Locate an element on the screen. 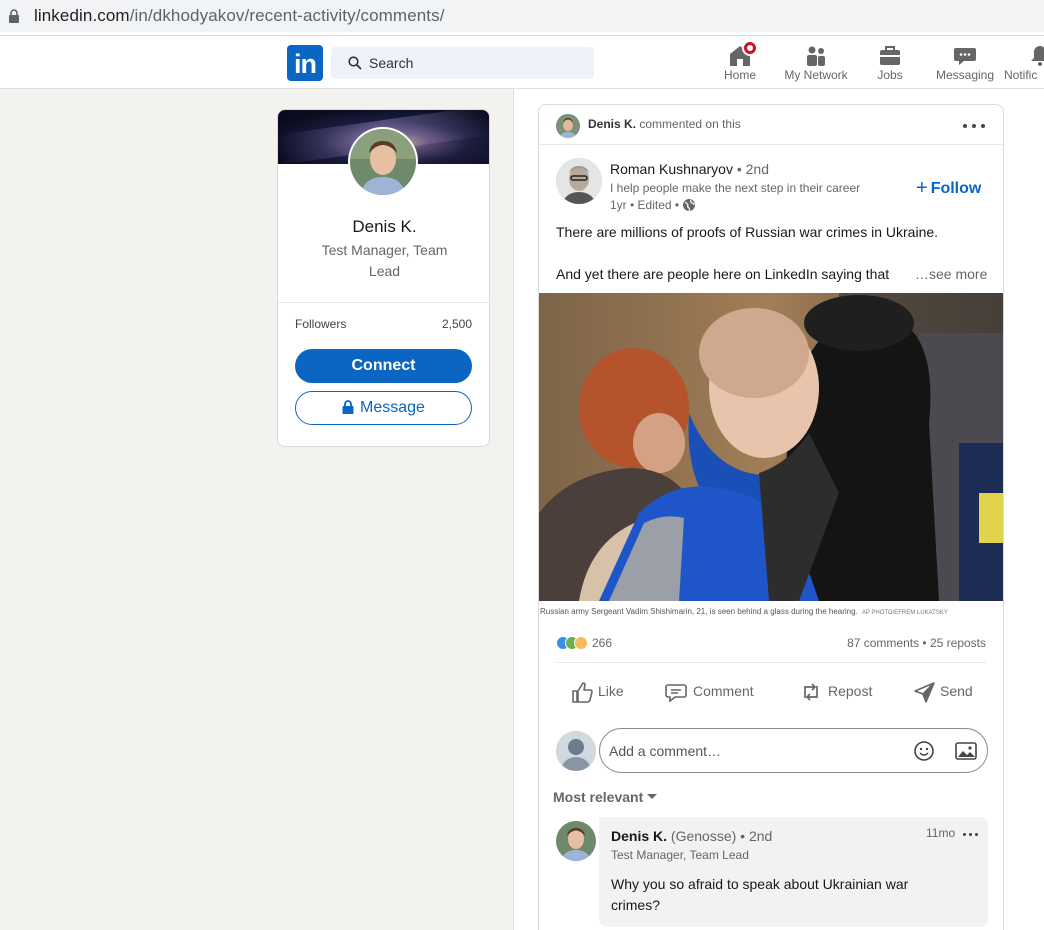  author-name-text: Roman Kushnaryov is located at coordinates (671, 169).